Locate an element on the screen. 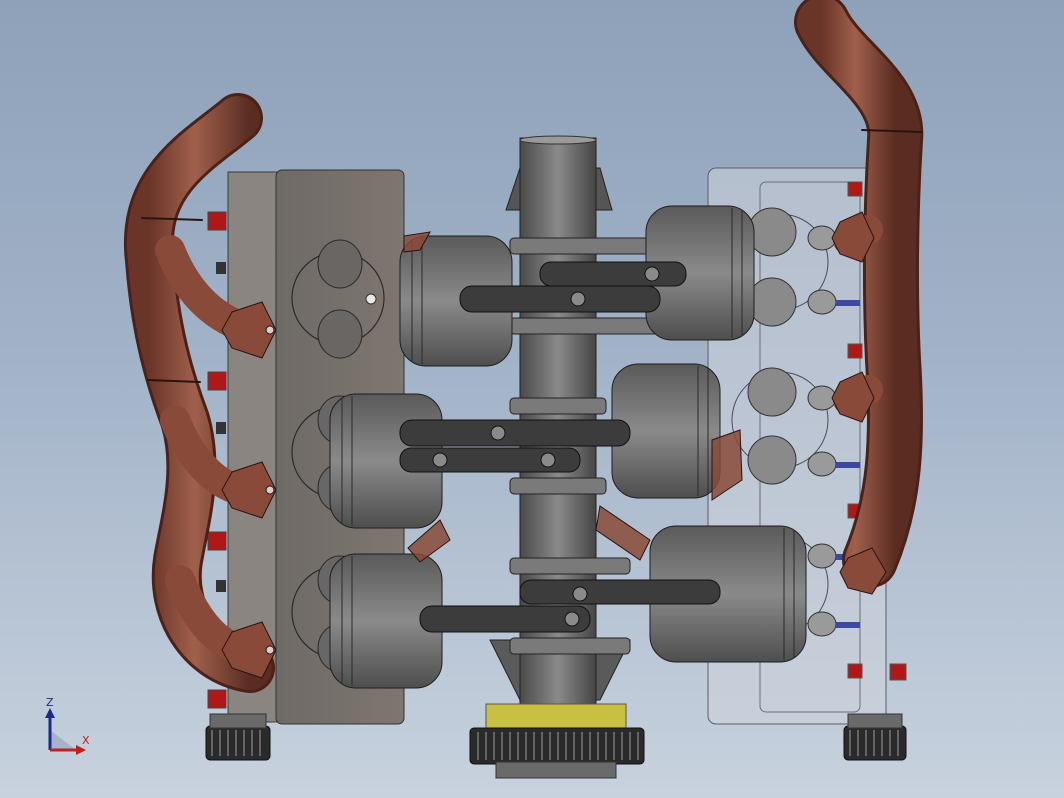  axis-z-label: Z is located at coordinates (50, 702).